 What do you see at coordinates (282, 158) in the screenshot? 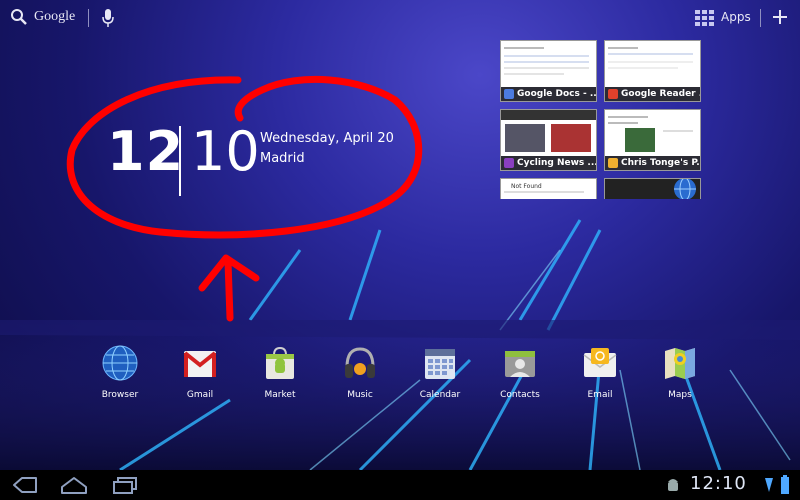
I see `clock-city: Madrid` at bounding box center [282, 158].